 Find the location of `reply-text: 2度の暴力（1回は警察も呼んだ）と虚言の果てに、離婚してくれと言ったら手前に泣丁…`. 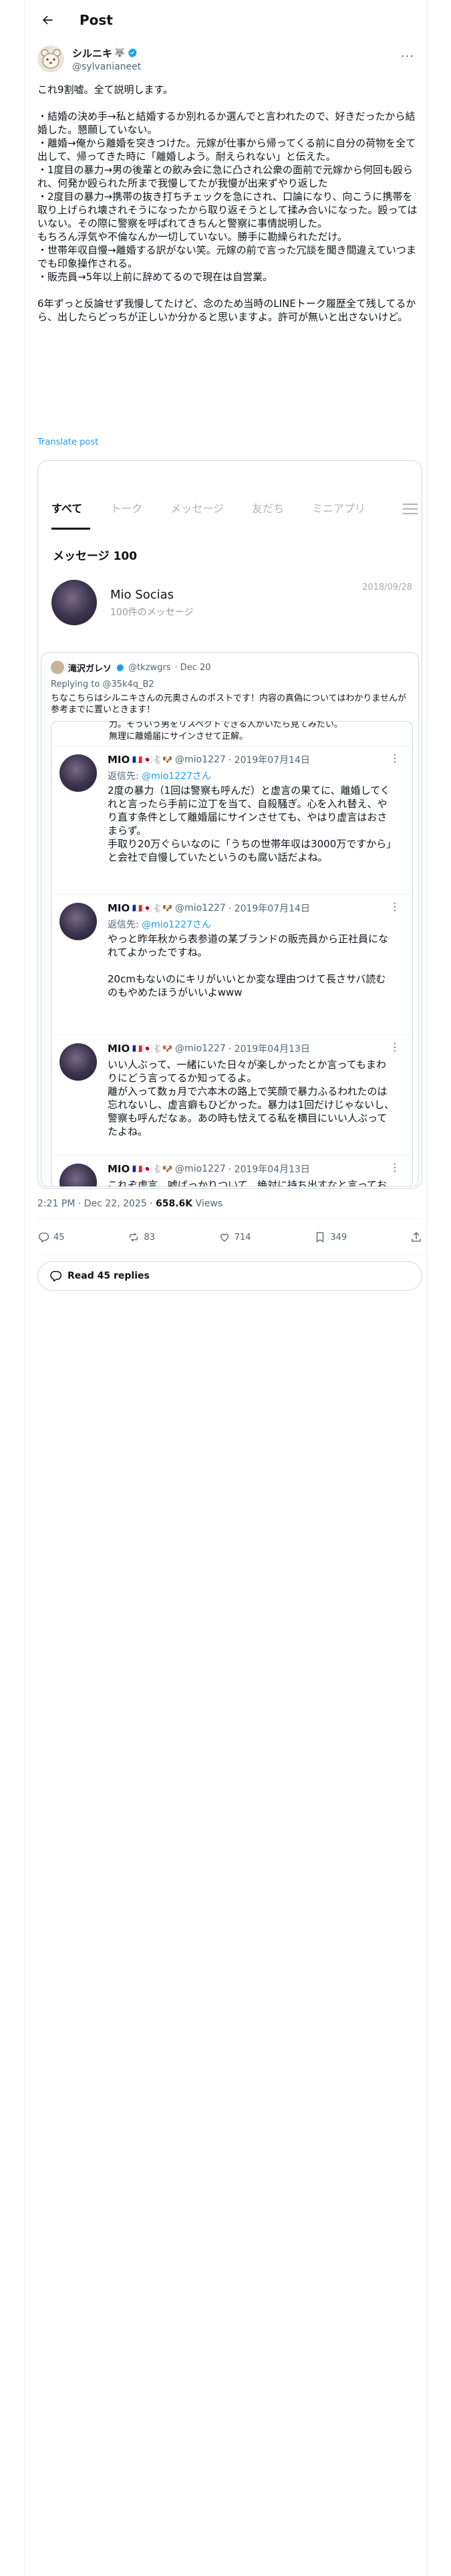

reply-text: 2度の暴力（1回は警察も呼んだ）と虚言の果てに、離婚してくれと言ったら手前に泣丁… is located at coordinates (250, 823).